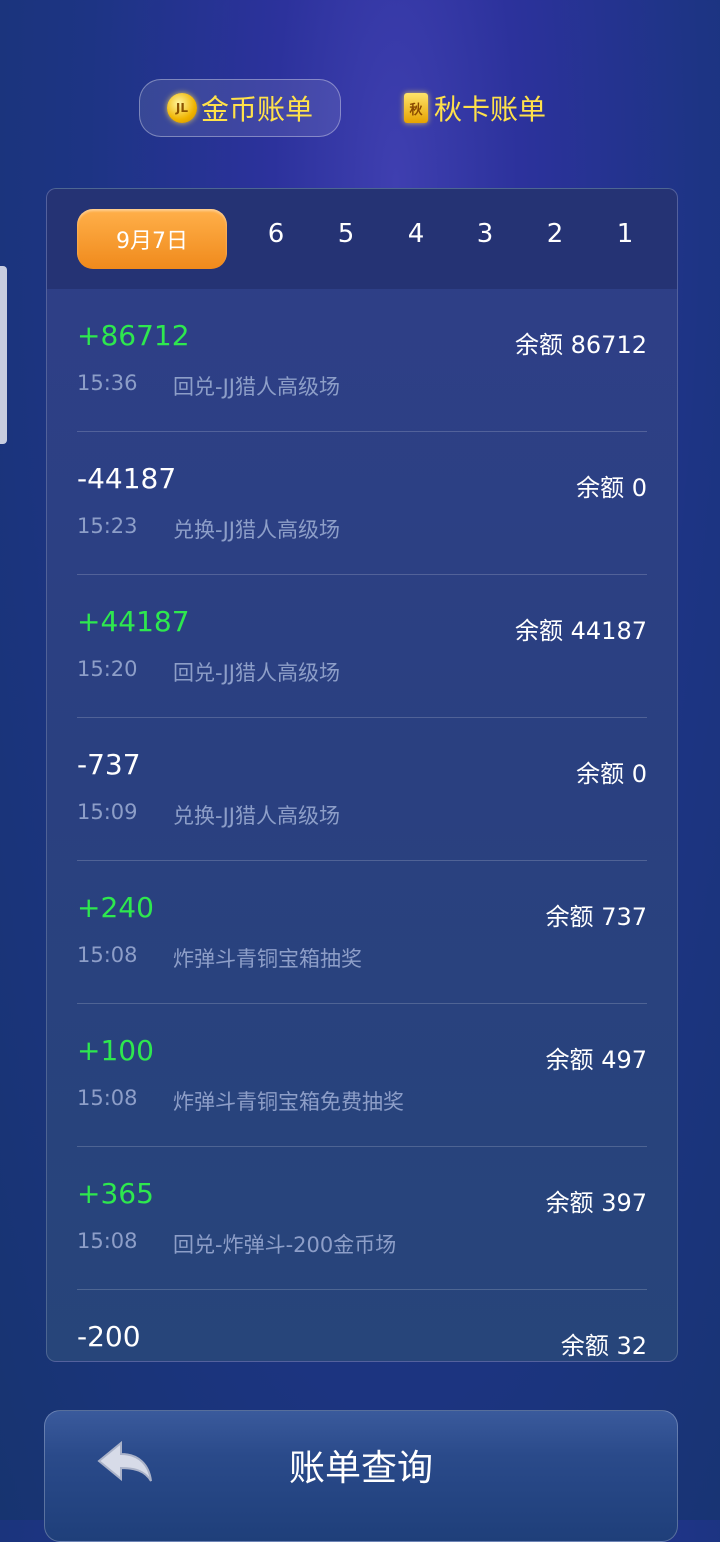 This screenshot has height=1542, width=720. I want to click on transaction-amount: +240, so click(115, 907).